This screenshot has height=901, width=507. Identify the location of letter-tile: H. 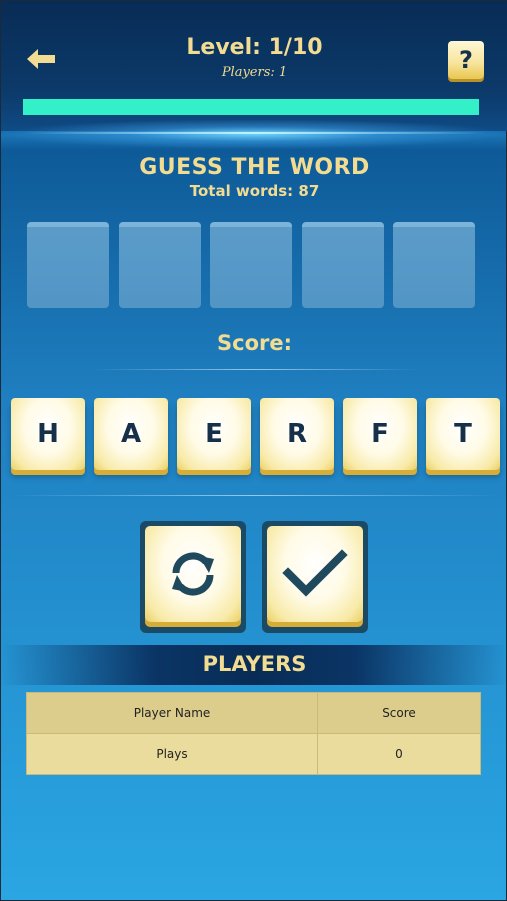
(48, 434).